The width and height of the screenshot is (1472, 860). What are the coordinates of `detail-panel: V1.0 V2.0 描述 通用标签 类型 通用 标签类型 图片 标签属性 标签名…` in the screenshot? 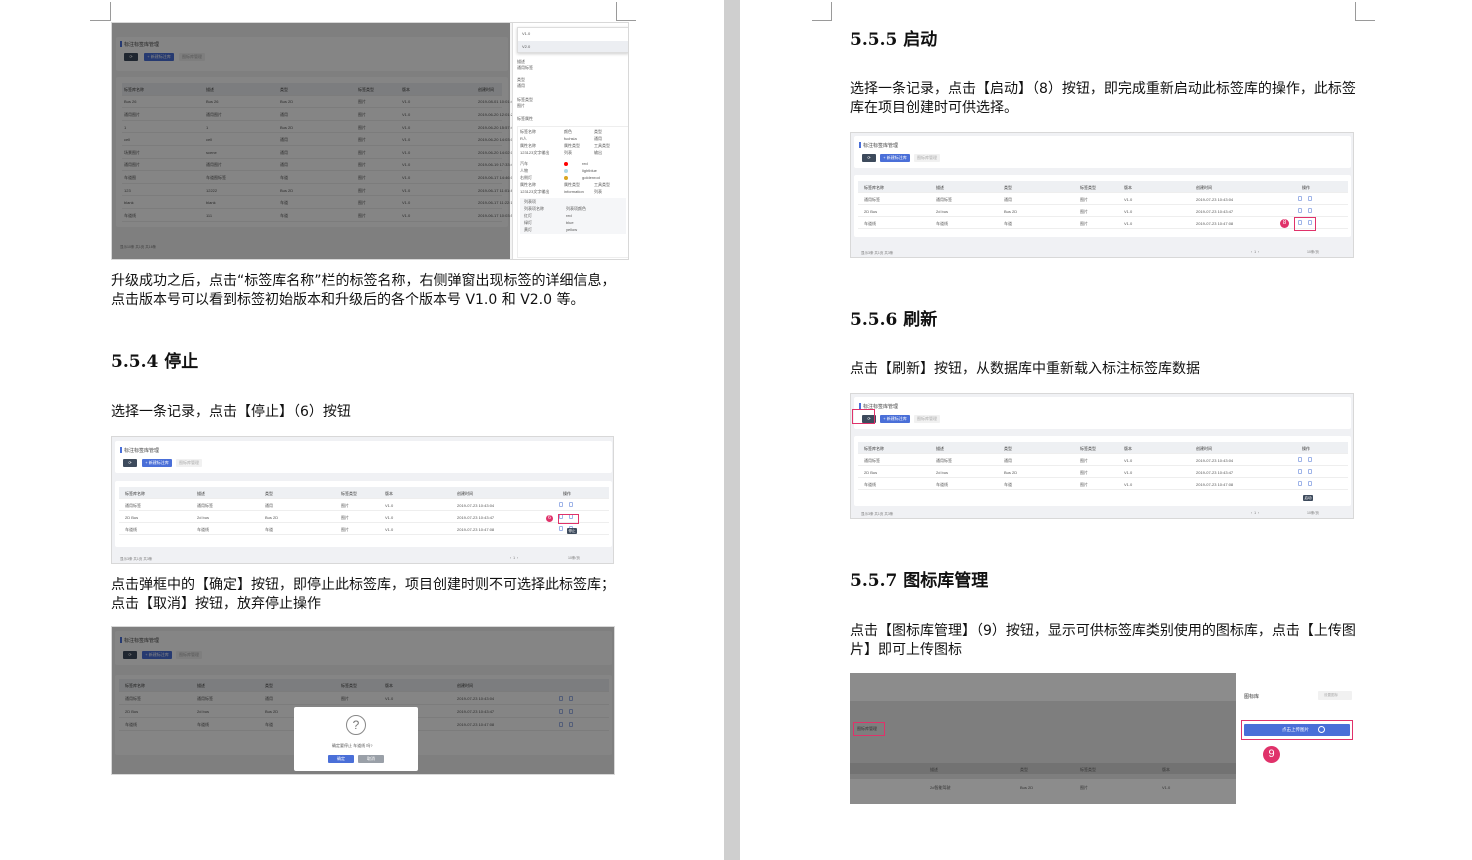 It's located at (570, 141).